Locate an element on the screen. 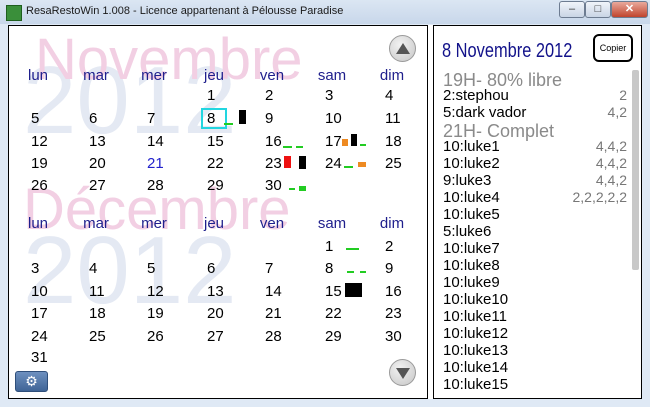  previous-month-button is located at coordinates (402, 48).